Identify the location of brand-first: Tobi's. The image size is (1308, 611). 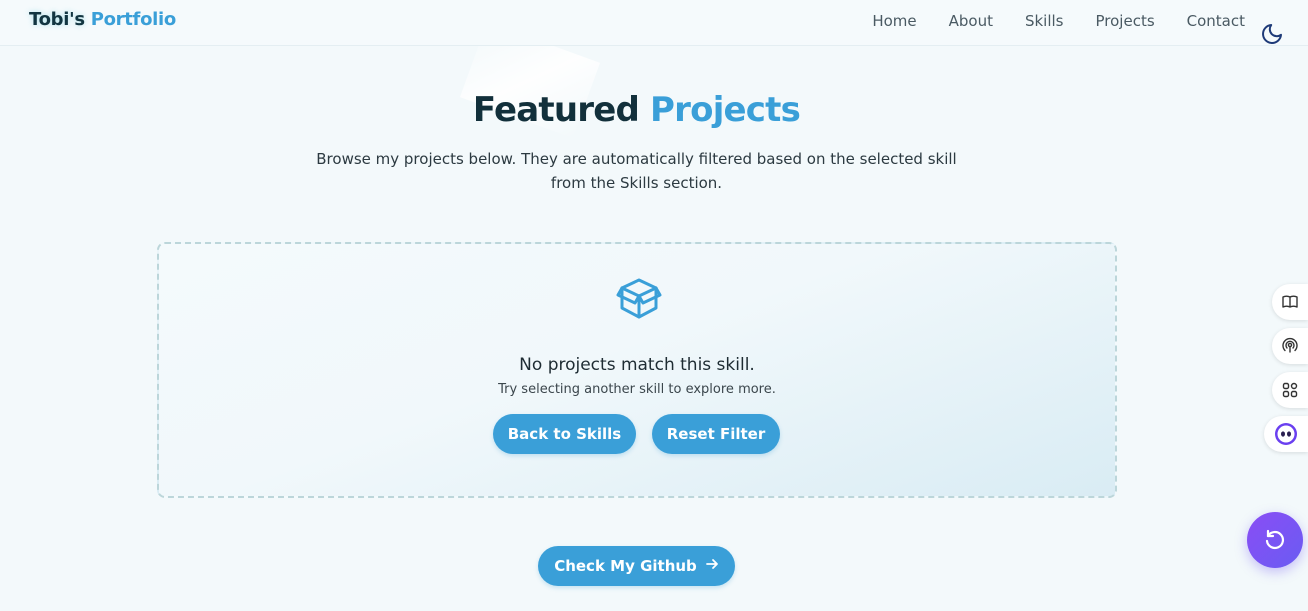
(57, 19).